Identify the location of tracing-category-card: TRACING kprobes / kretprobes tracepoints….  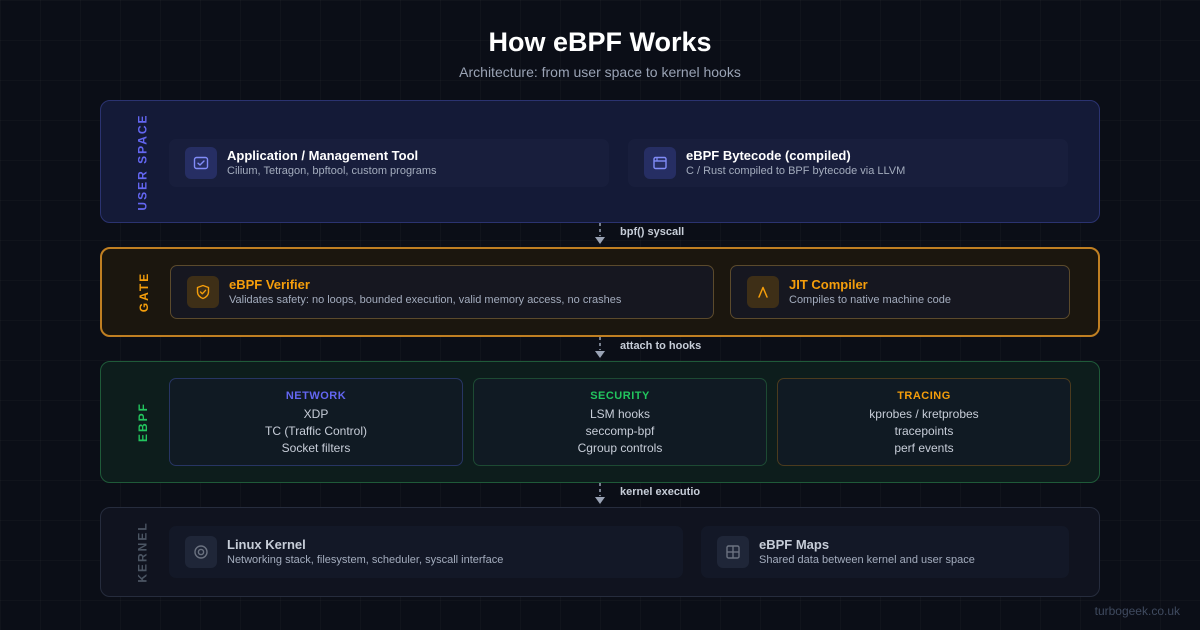
(924, 422).